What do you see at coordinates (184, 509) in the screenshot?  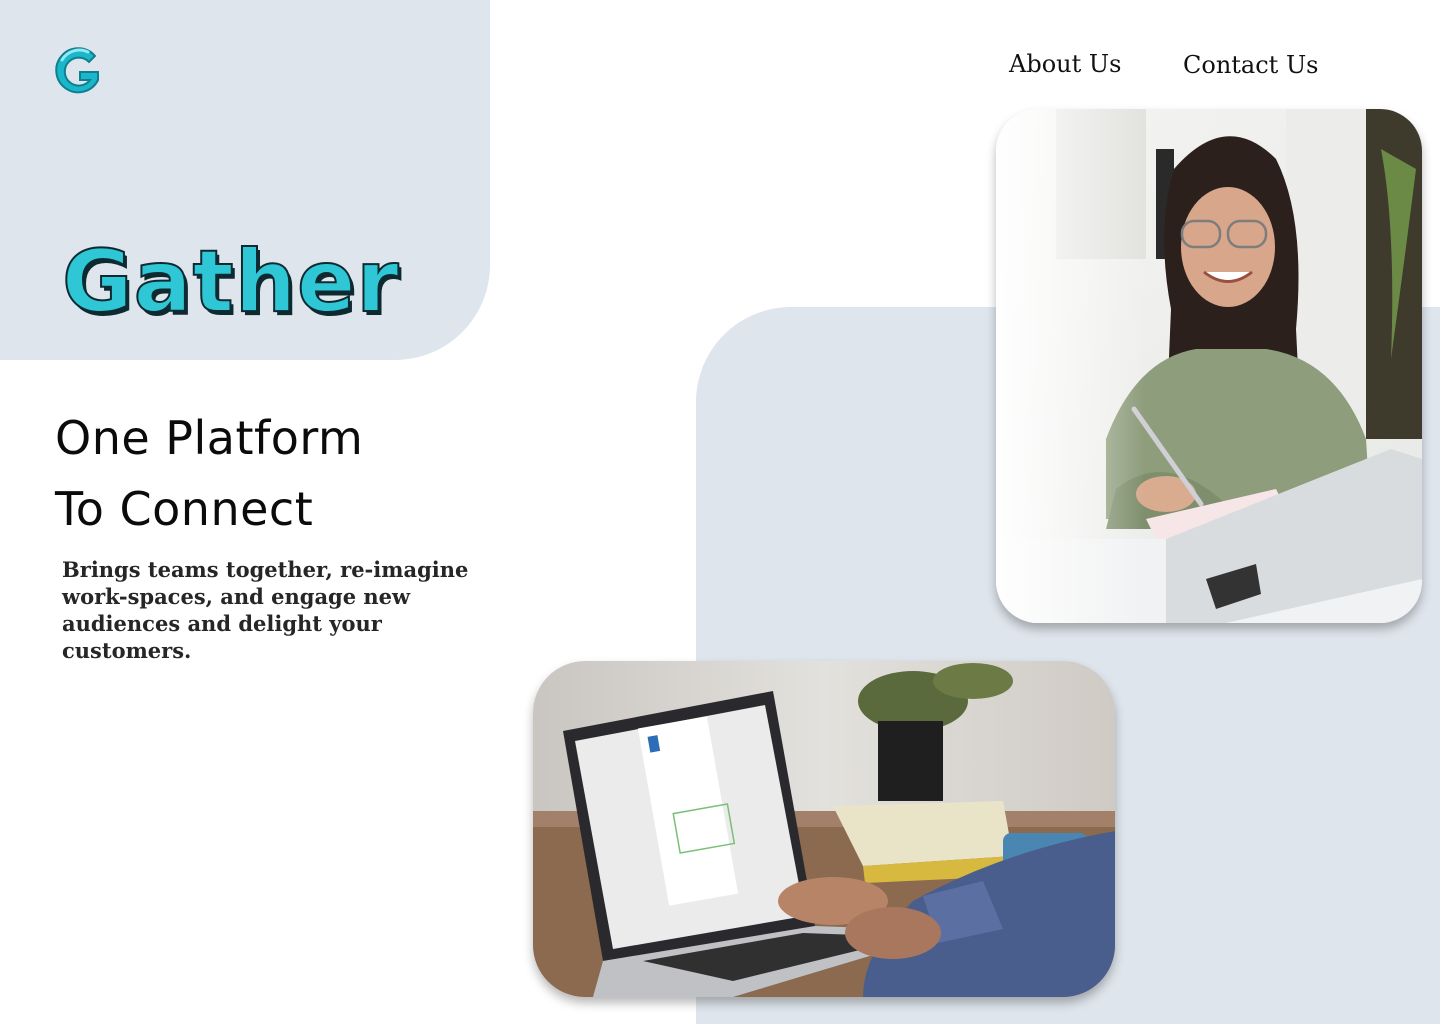 I see `hero-headline-line-2: To Connect` at bounding box center [184, 509].